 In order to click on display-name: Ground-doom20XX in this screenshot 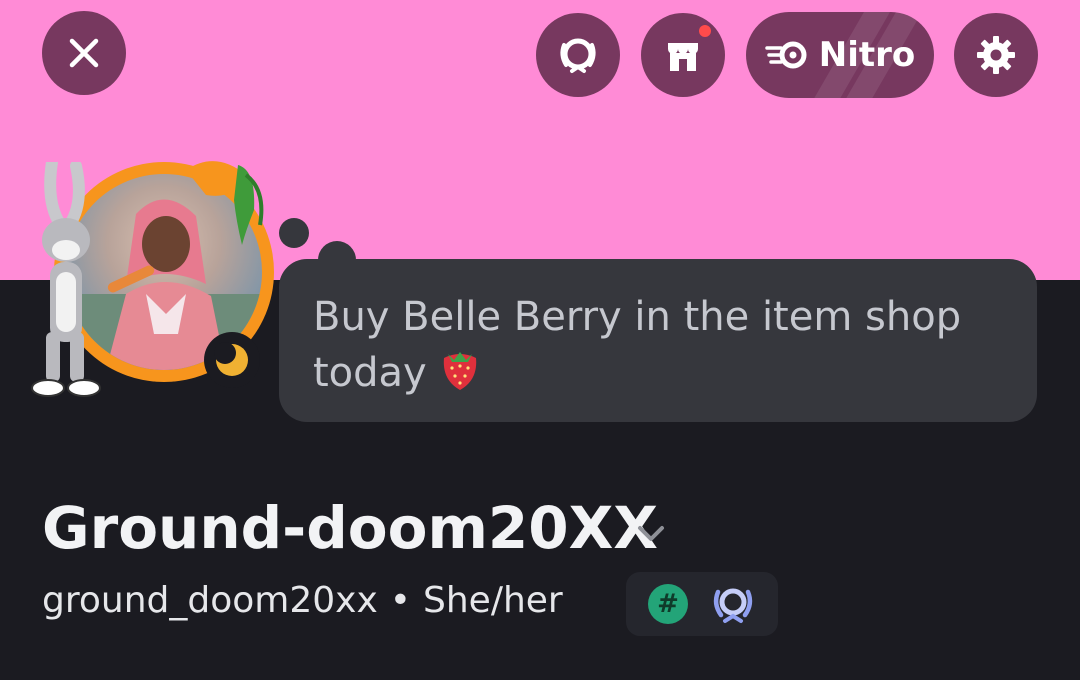, I will do `click(350, 528)`.